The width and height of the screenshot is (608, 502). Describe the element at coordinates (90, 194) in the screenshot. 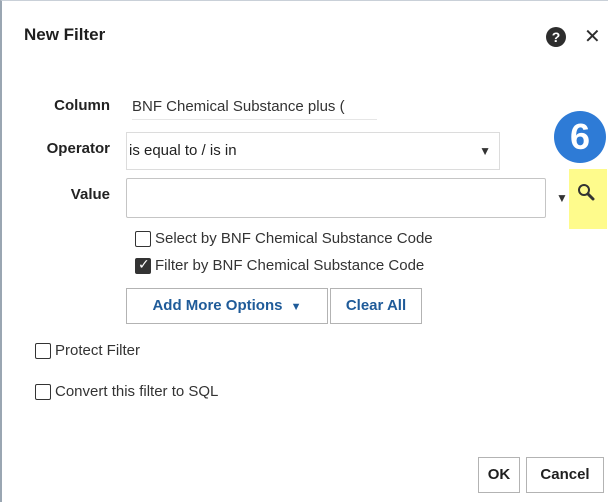

I see `value-label: Value` at that location.